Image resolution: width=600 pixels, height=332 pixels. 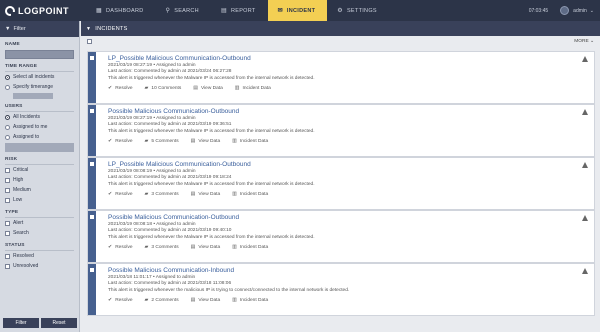 What do you see at coordinates (39, 29) in the screenshot?
I see `filter-header: ▼ Filter` at bounding box center [39, 29].